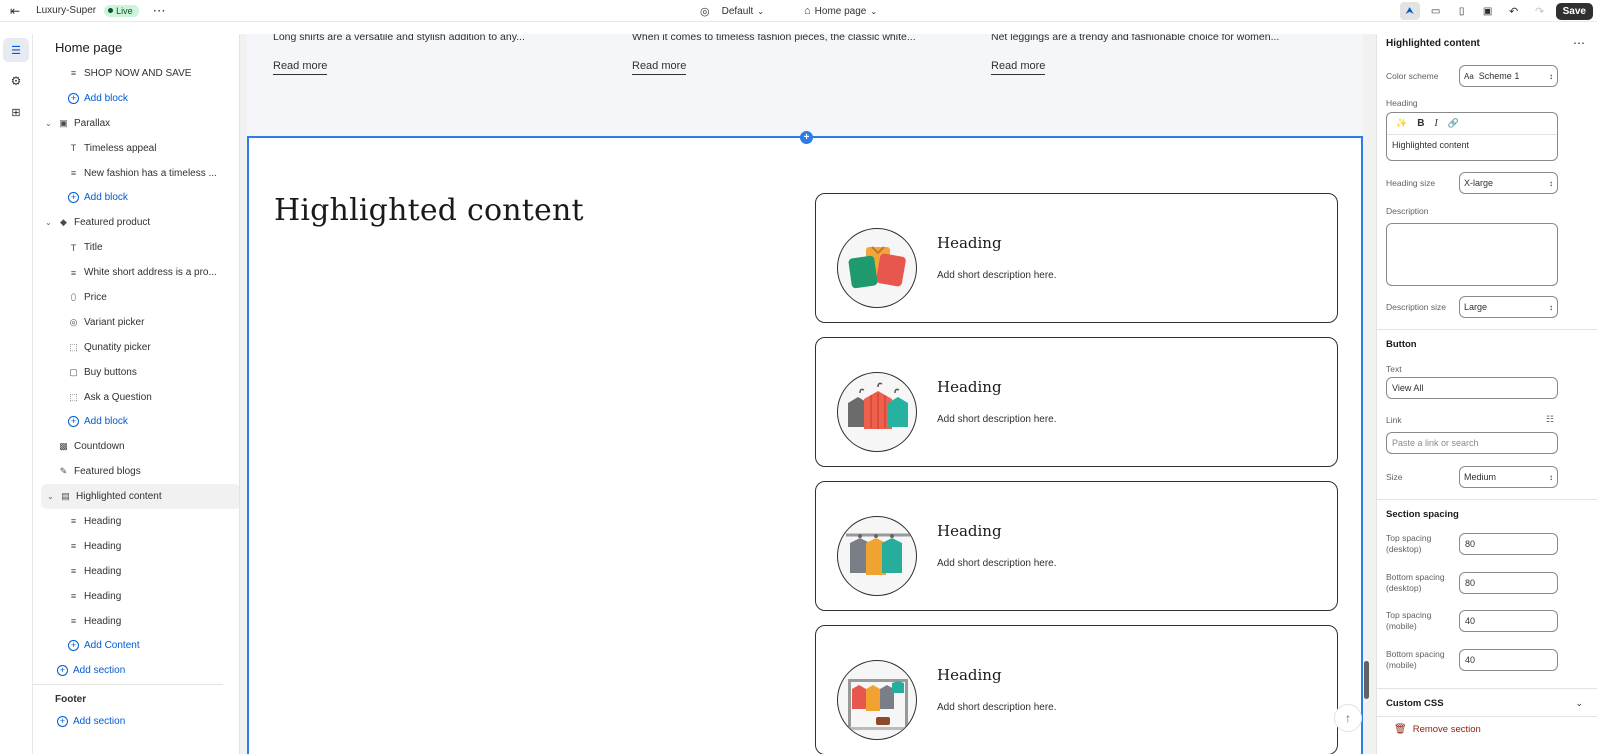 The image size is (1597, 754). I want to click on card-description: Add short description here., so click(997, 707).